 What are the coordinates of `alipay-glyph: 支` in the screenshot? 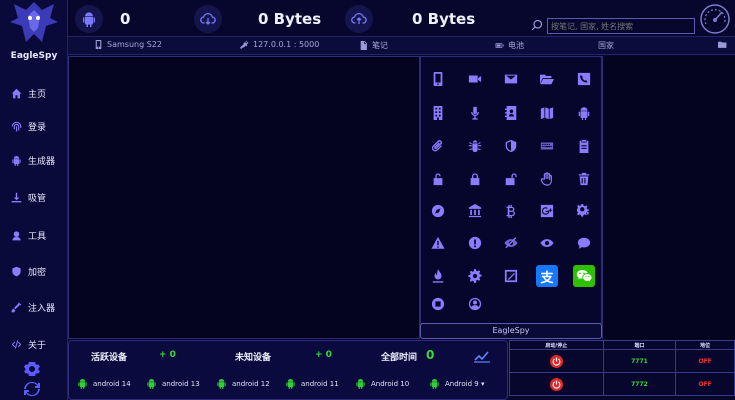 It's located at (547, 278).